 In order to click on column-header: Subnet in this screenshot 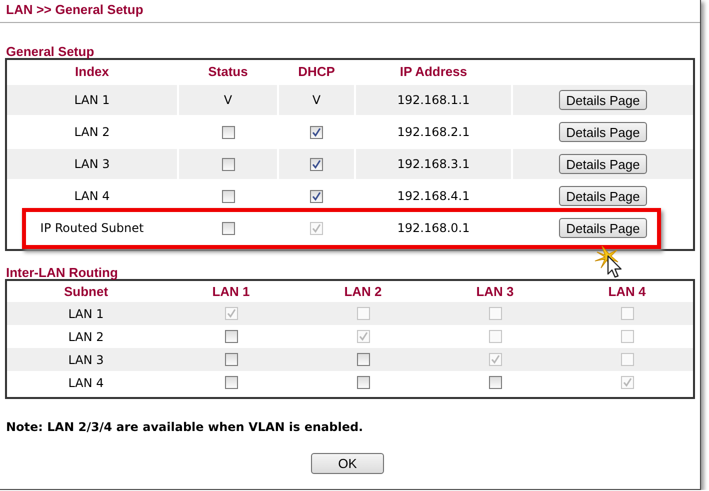, I will do `click(86, 291)`.